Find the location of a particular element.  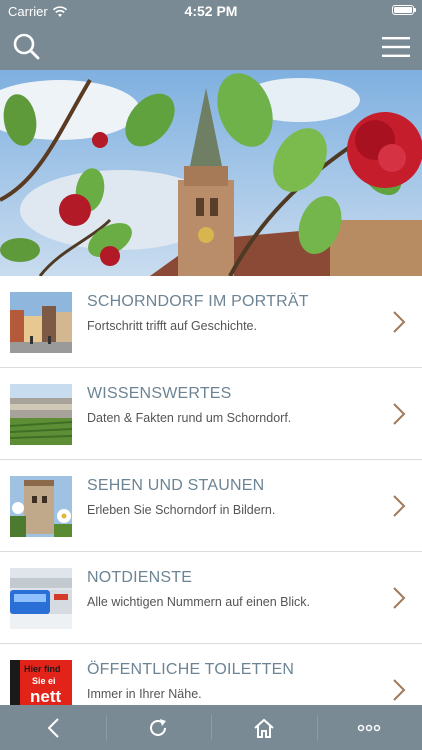

bottom-toolbar is located at coordinates (211, 727).